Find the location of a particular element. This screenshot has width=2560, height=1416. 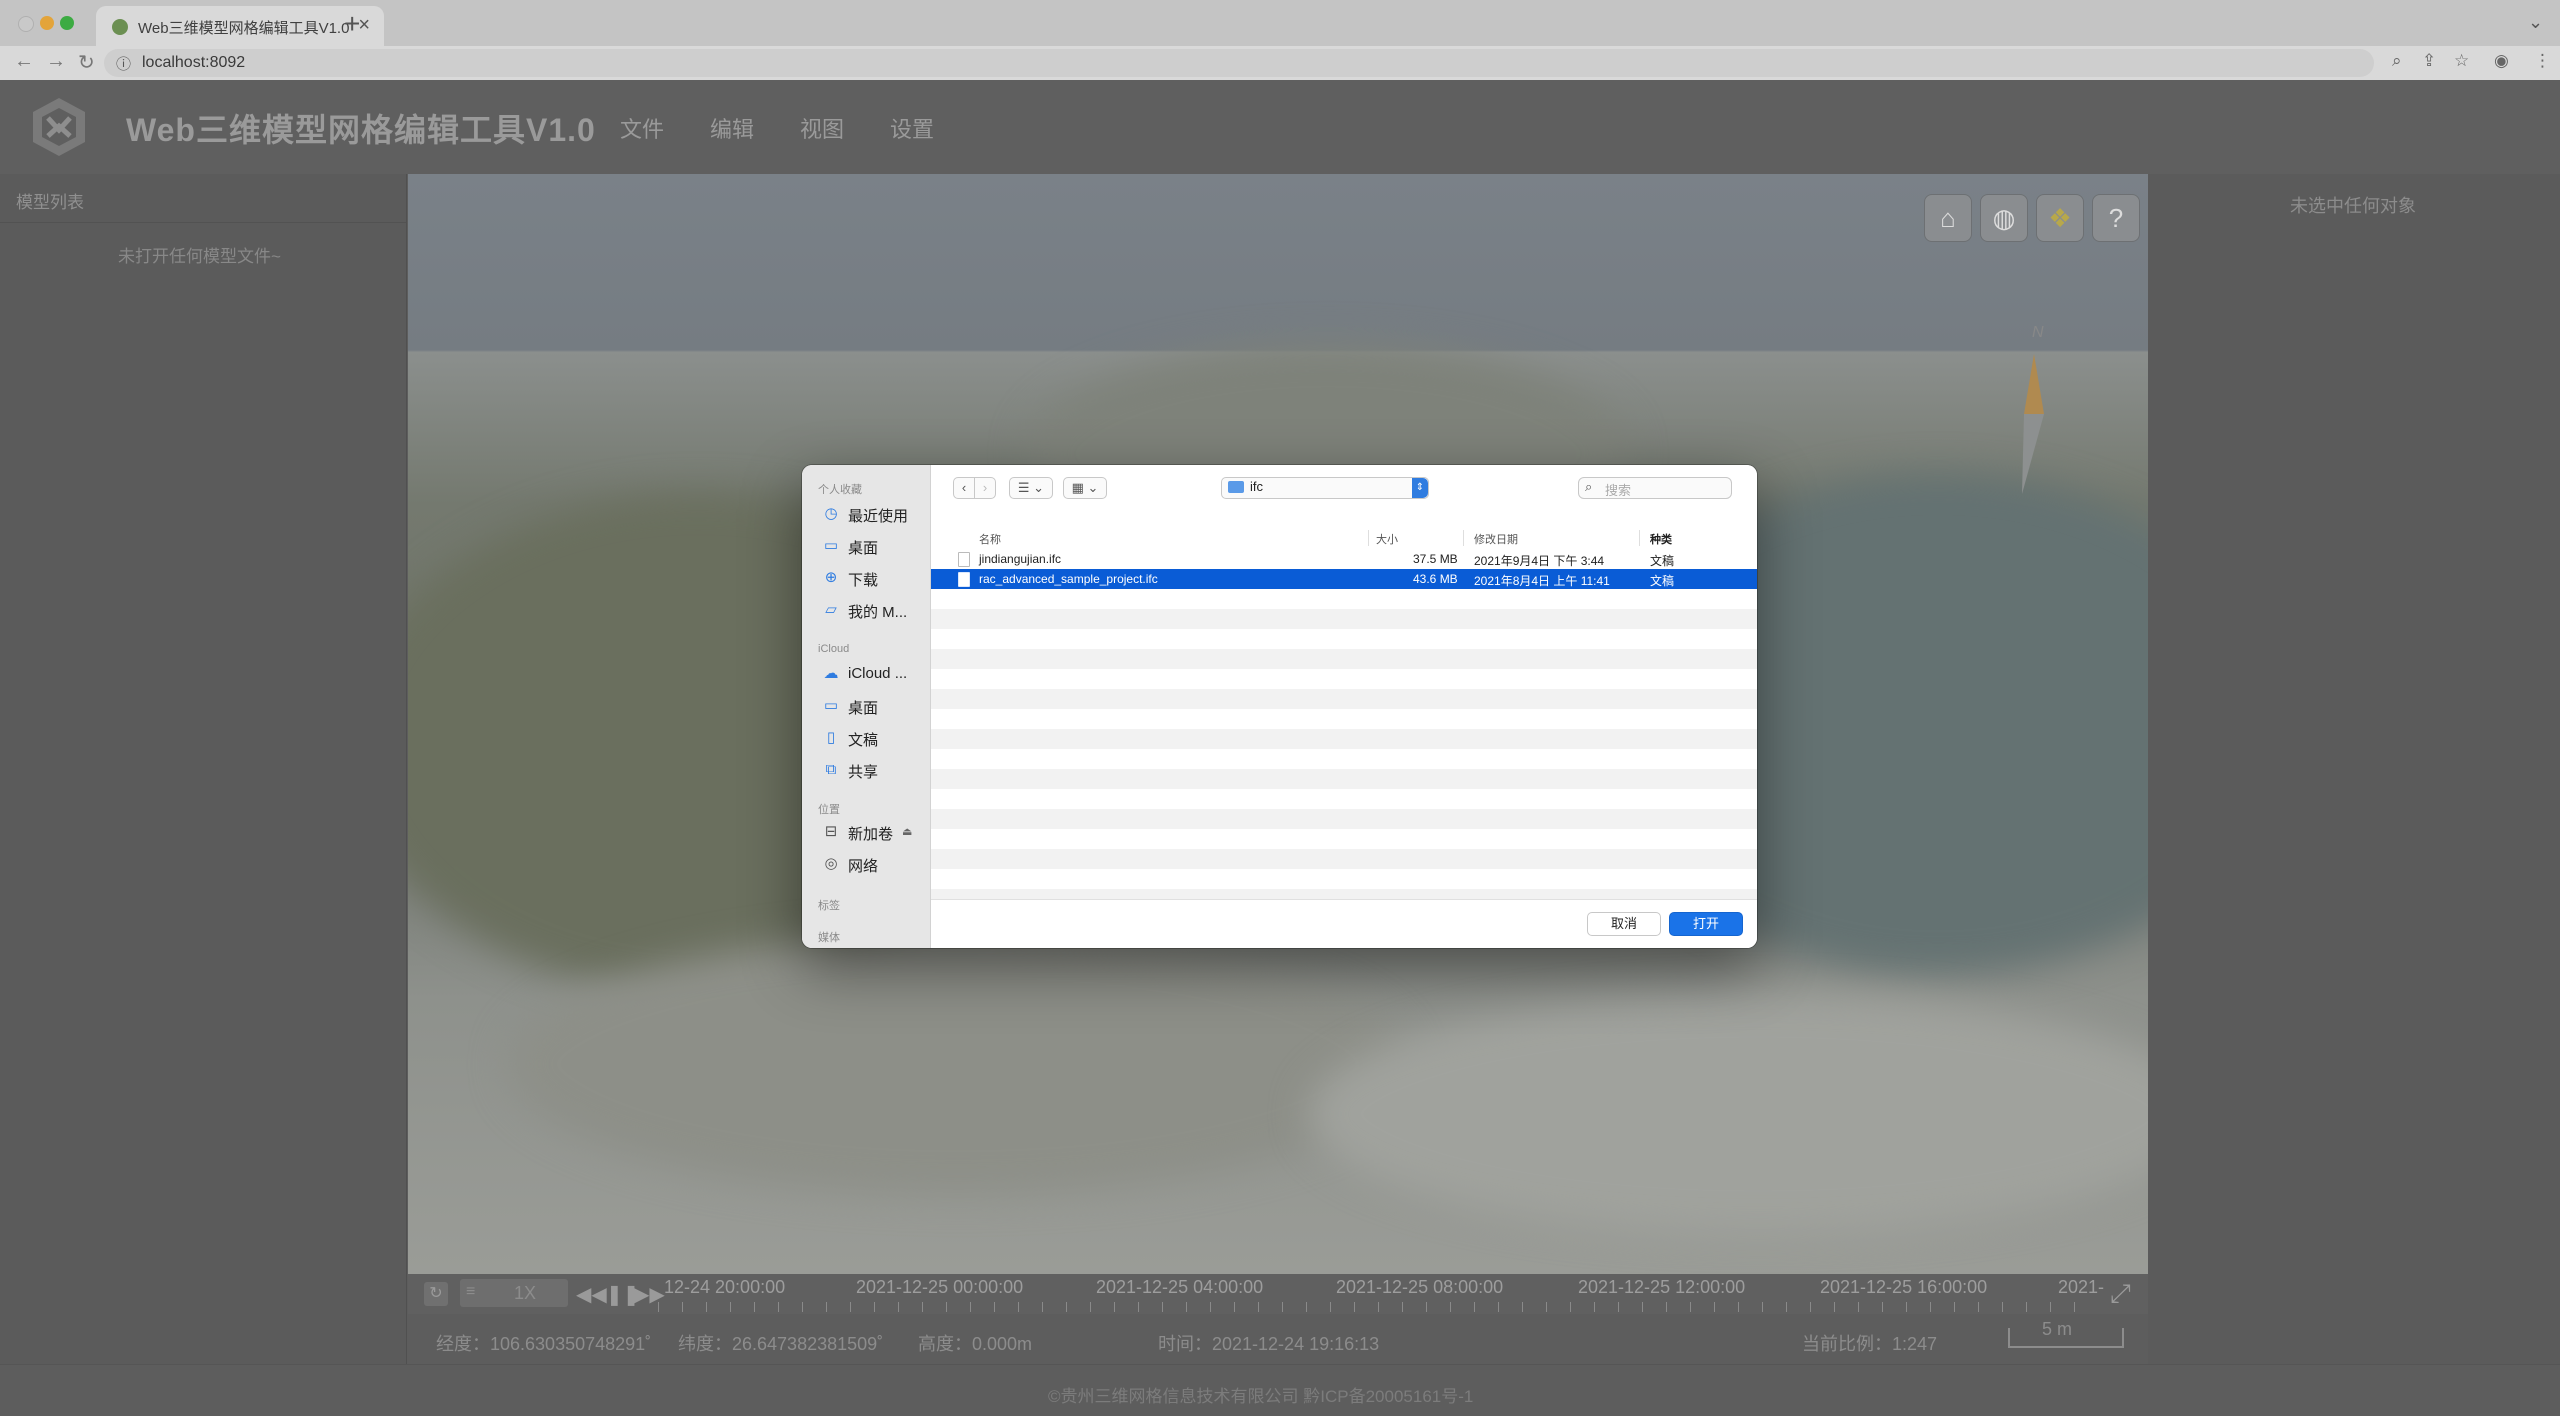

speed-slider-icon: ≡ is located at coordinates (471, 1291).